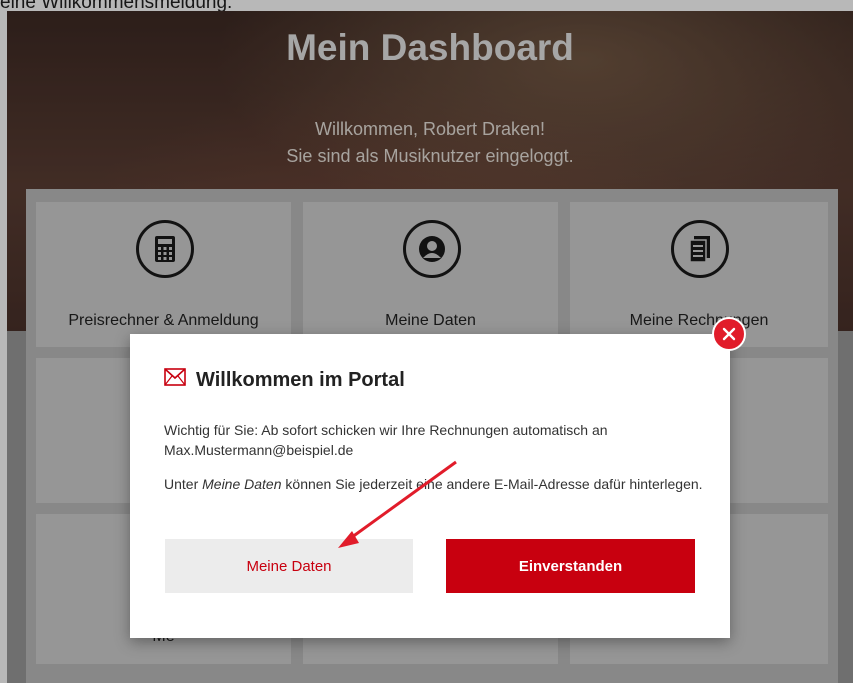 The height and width of the screenshot is (683, 853). I want to click on dialog-title: Willkommen im Portal, so click(284, 380).